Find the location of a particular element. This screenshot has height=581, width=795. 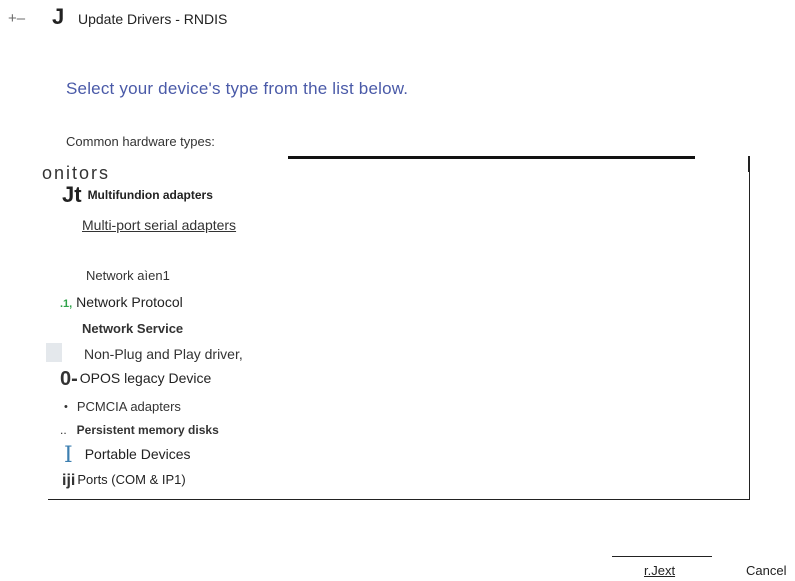

list-item-label: Ports (COM & IP1) is located at coordinates (131, 479).